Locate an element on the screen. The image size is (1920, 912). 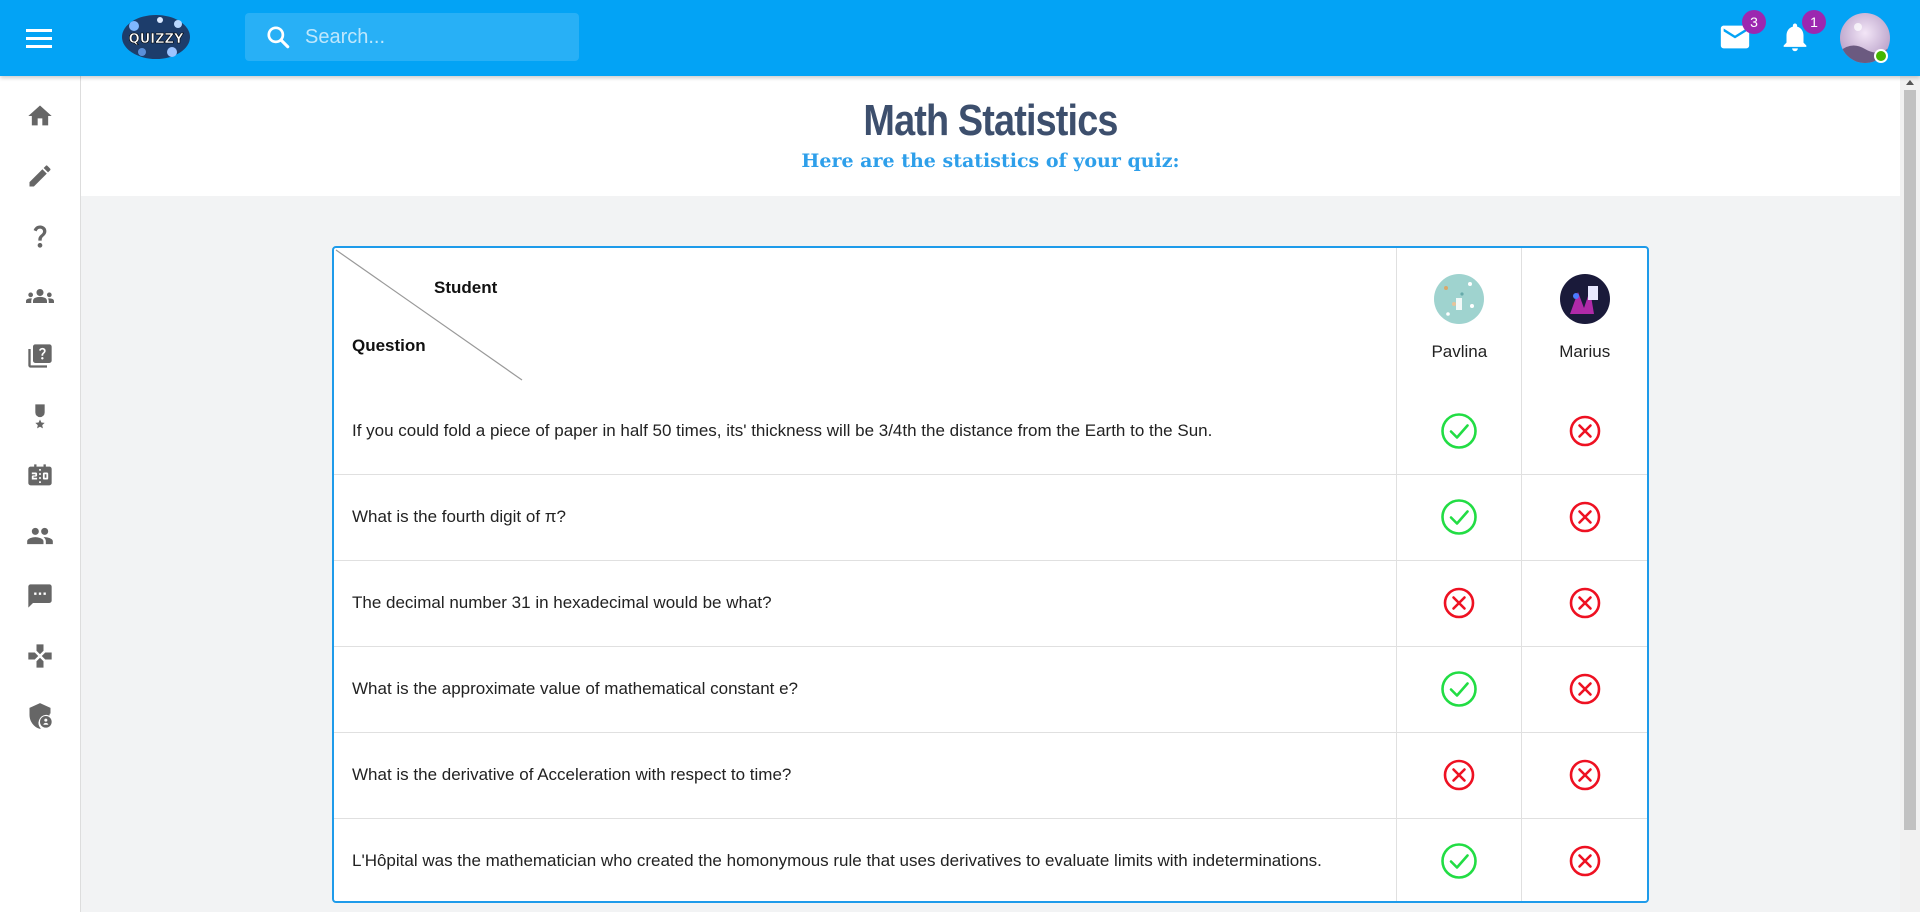
chat-icon is located at coordinates (40, 596).